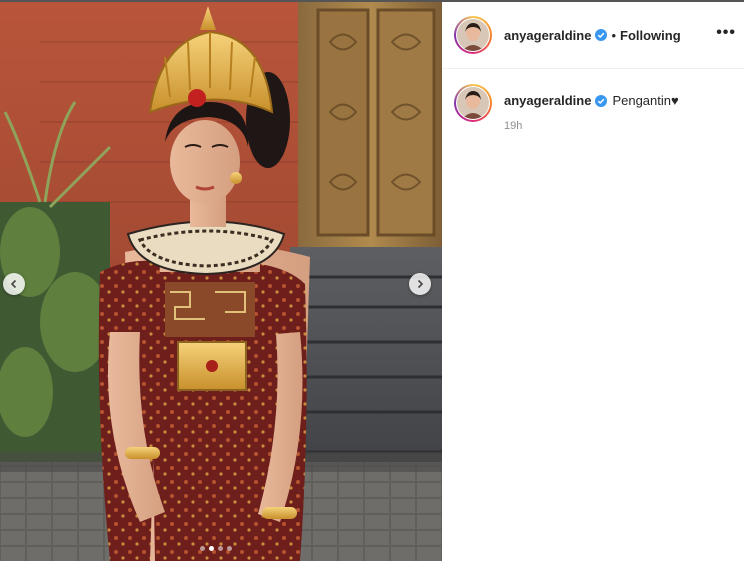 This screenshot has width=744, height=561. I want to click on following-button: Following, so click(650, 35).